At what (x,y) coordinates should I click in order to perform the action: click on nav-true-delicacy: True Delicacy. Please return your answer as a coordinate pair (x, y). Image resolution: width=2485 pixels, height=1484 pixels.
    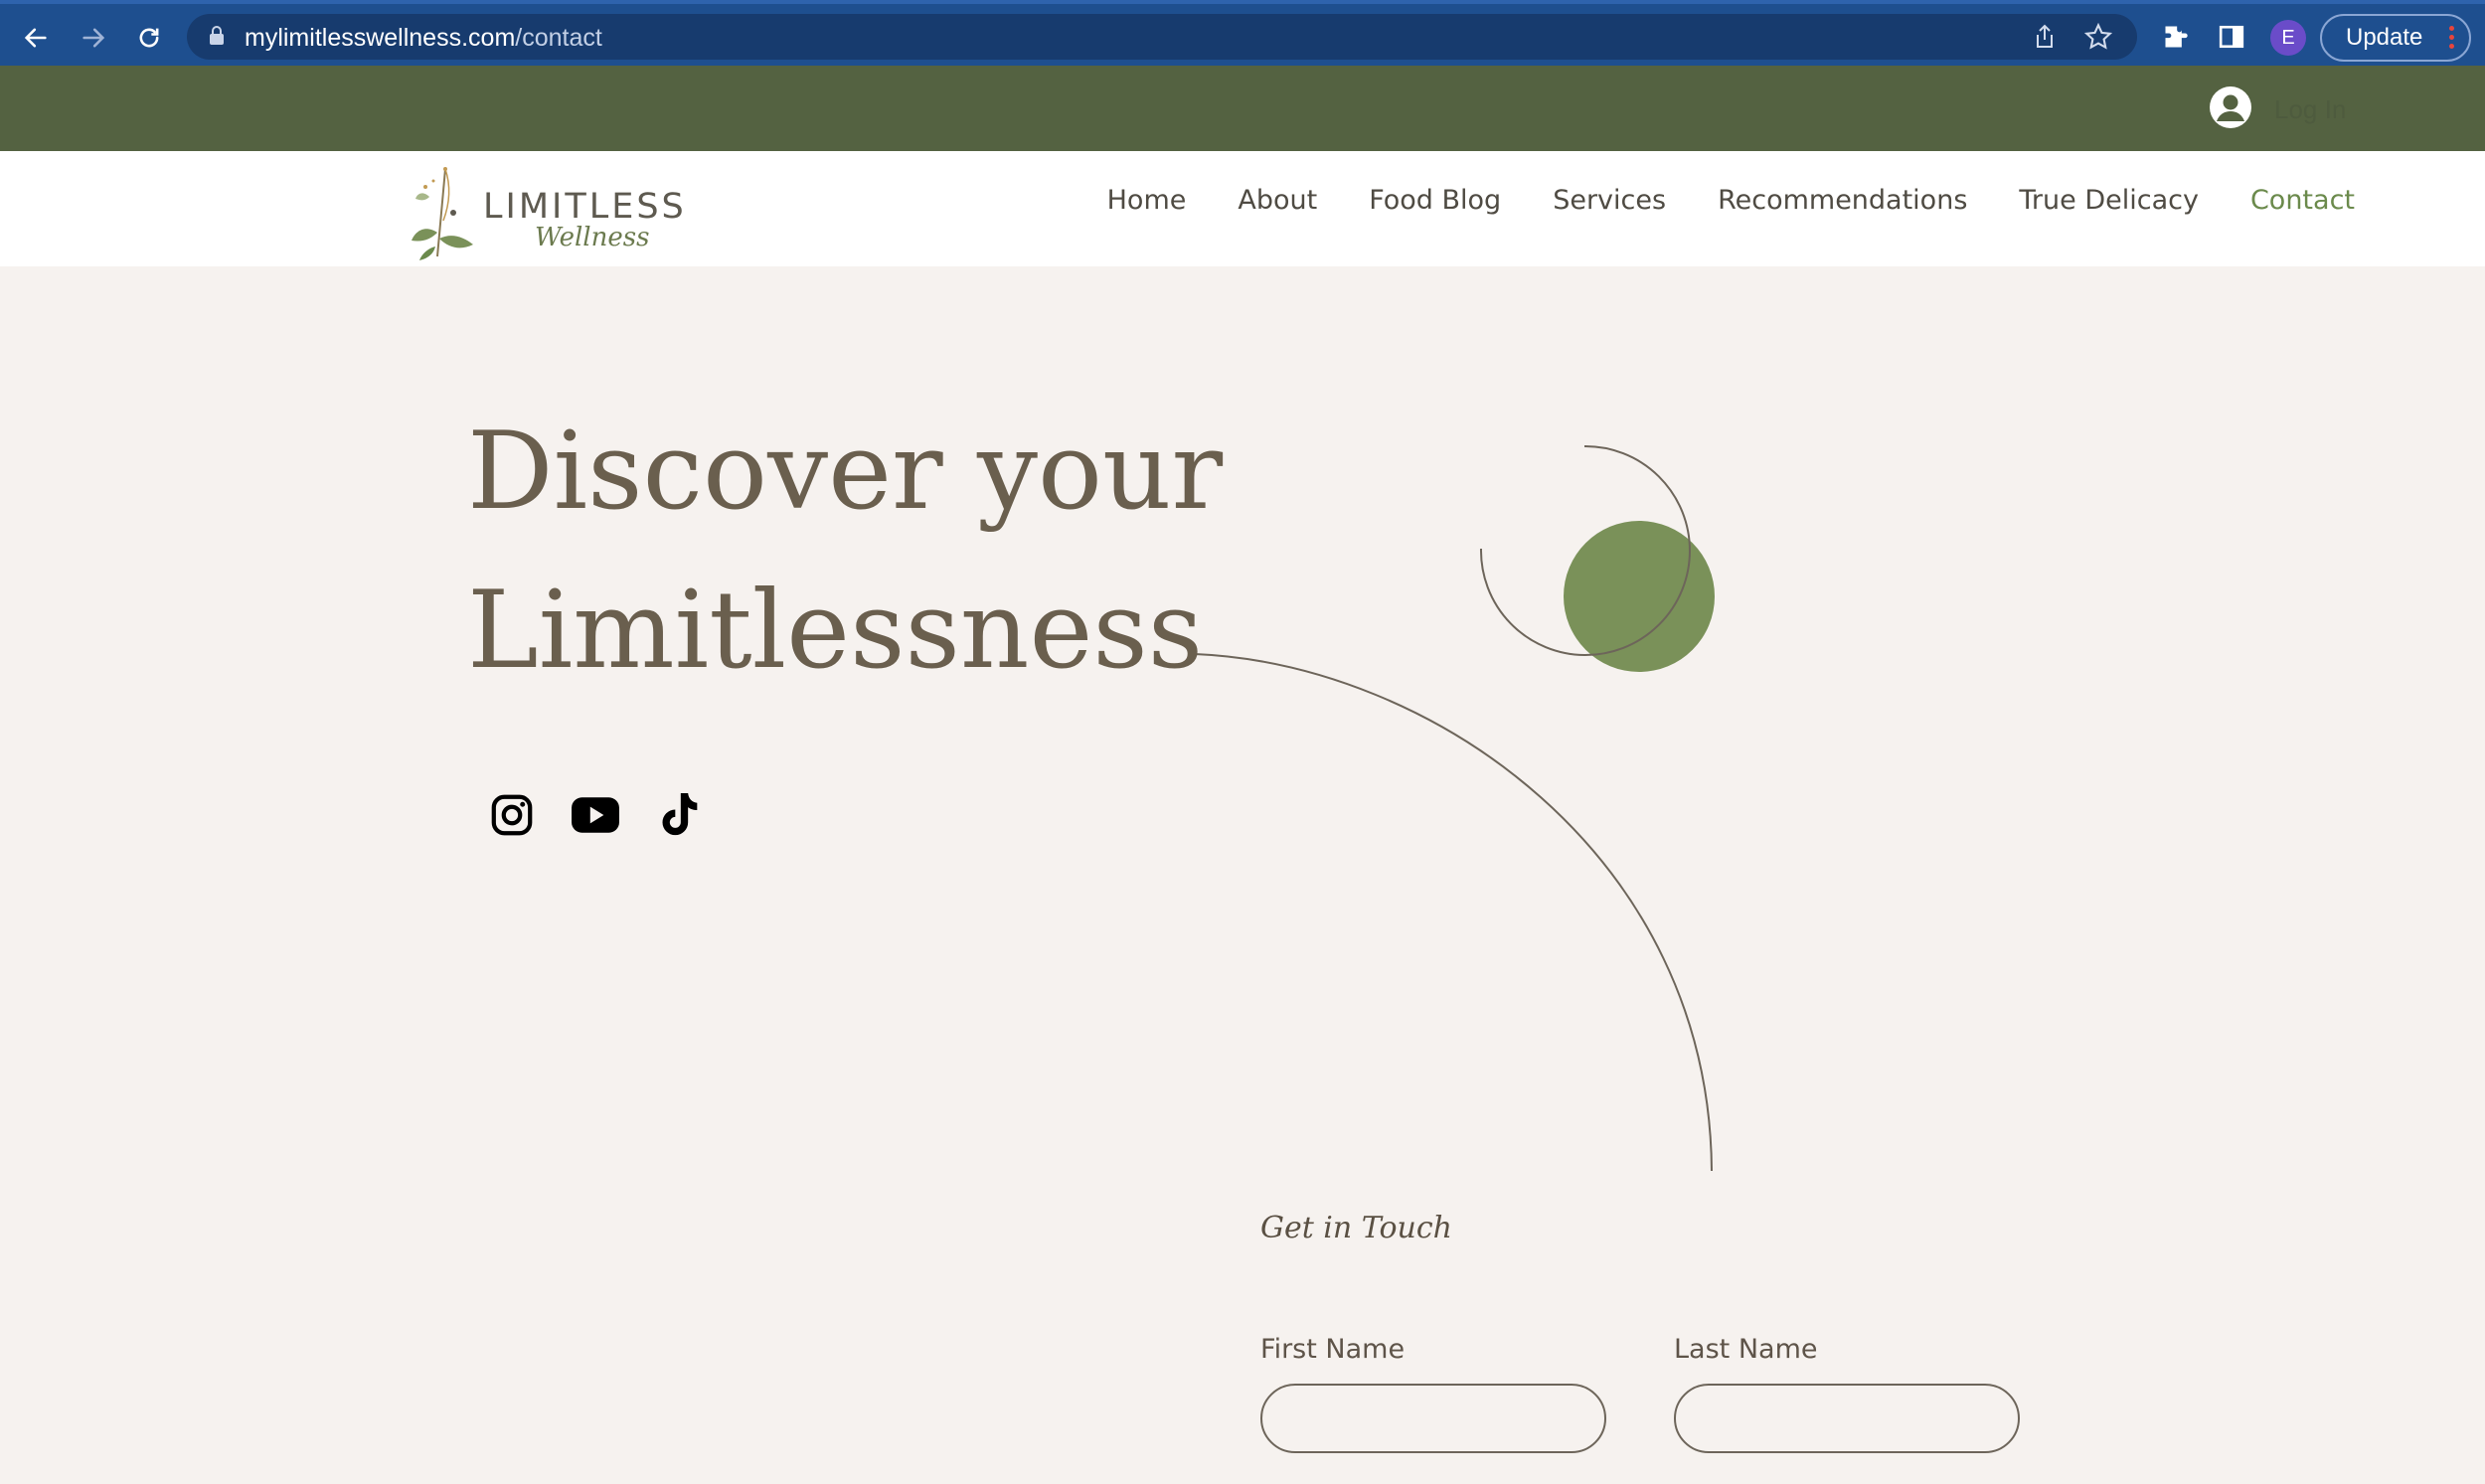
    Looking at the image, I should click on (2109, 200).